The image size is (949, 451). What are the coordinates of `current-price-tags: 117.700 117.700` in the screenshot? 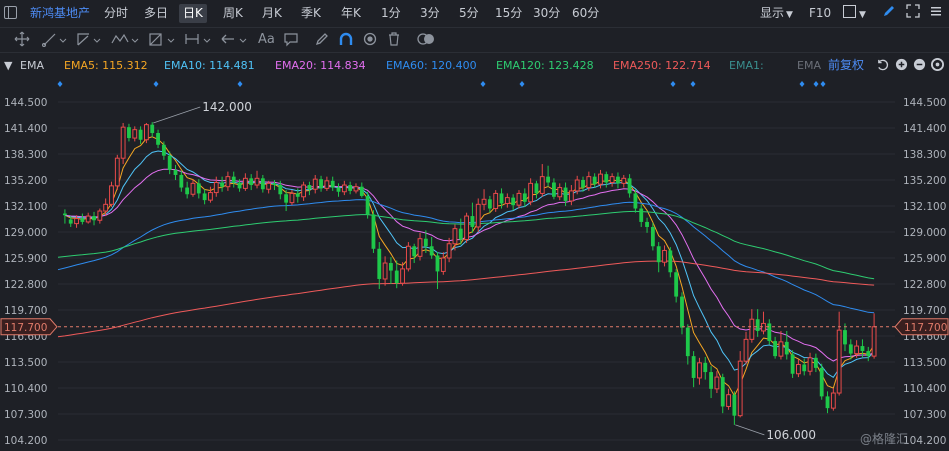 It's located at (474, 327).